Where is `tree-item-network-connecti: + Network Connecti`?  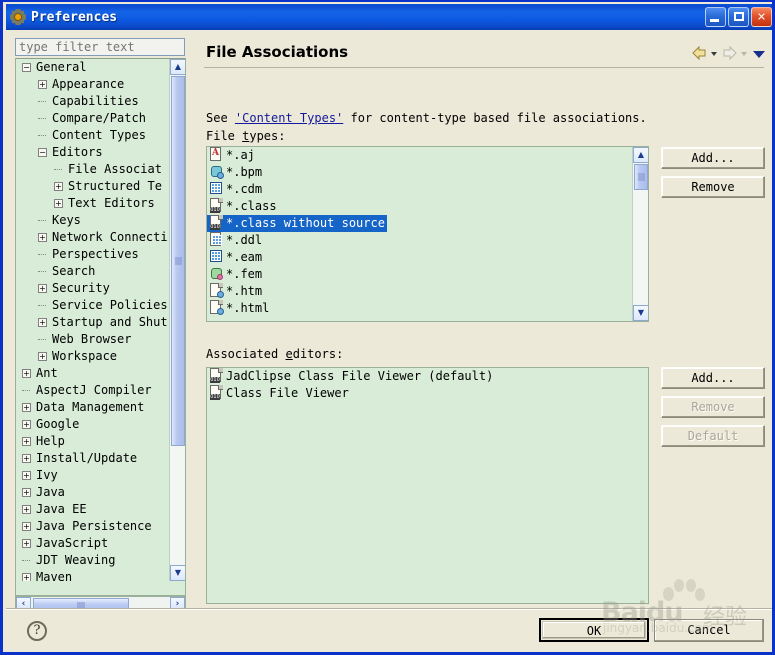 tree-item-network-connecti: + Network Connecti is located at coordinates (93, 237).